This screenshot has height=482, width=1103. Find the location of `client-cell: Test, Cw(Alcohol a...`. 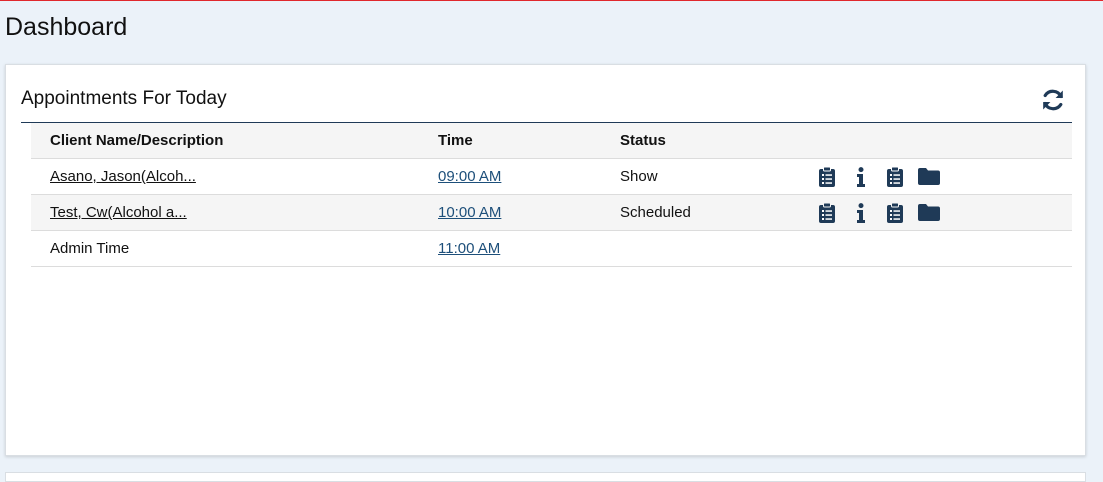

client-cell: Test, Cw(Alcohol a... is located at coordinates (234, 212).